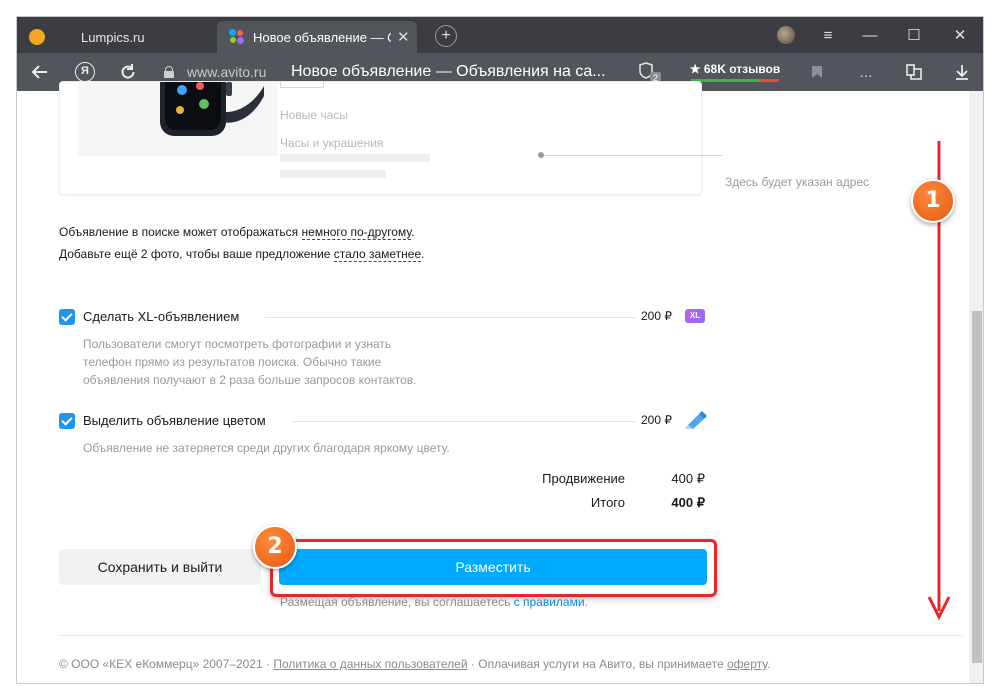 The image size is (1000, 700). What do you see at coordinates (962, 72) in the screenshot?
I see `download-icon` at bounding box center [962, 72].